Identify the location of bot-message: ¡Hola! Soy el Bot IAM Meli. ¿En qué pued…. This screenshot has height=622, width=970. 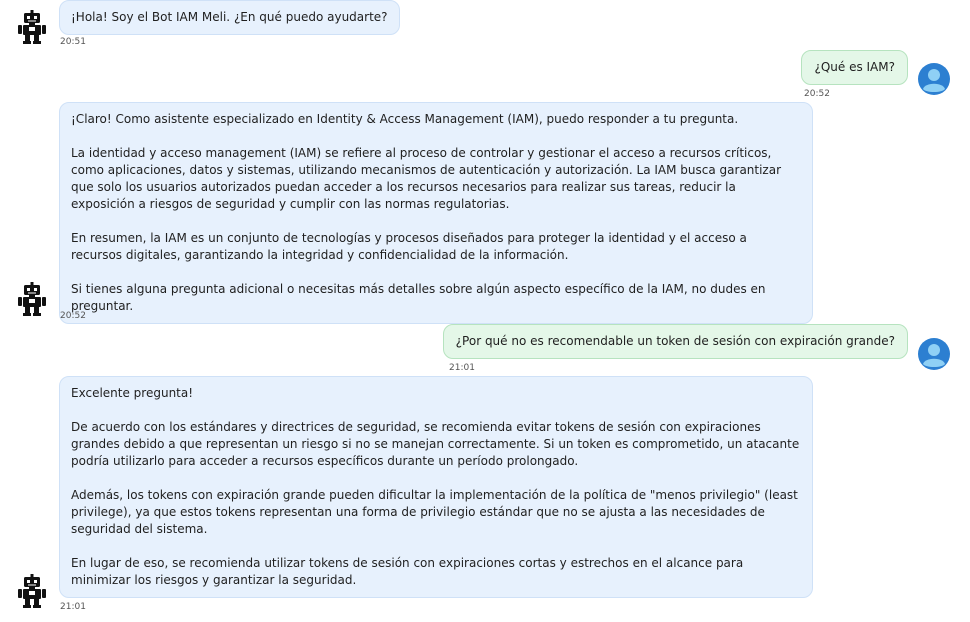
(485, 25).